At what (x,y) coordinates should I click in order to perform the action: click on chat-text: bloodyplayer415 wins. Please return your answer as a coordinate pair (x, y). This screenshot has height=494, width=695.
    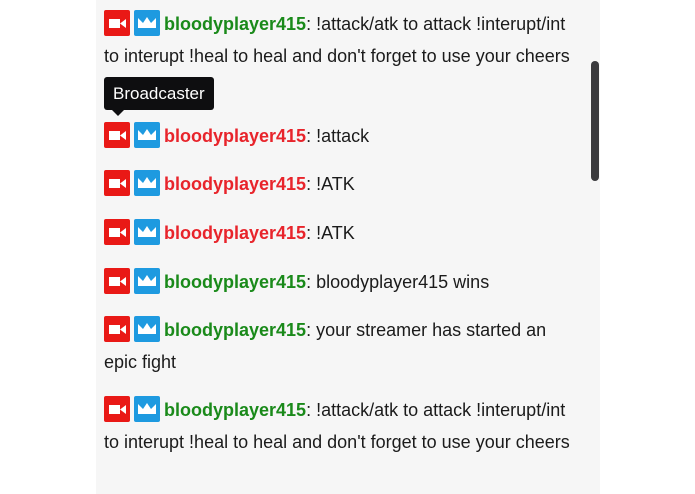
    Looking at the image, I should click on (400, 282).